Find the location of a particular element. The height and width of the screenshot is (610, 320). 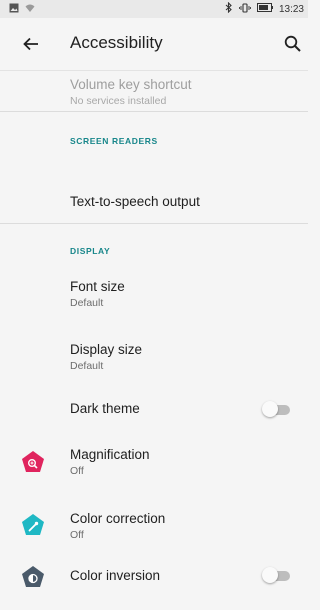

color-inversion-toggle is located at coordinates (277, 575).